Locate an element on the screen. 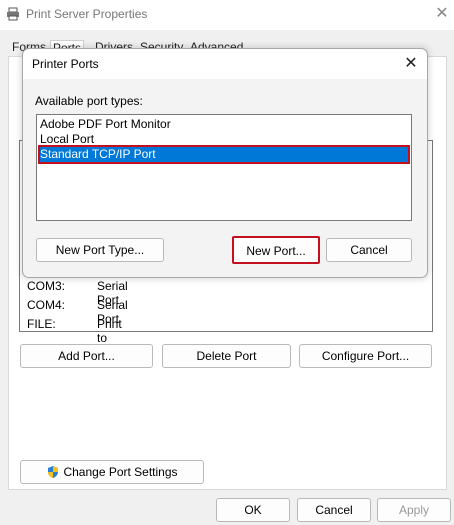  title-bar: Print Server Properties ✕ is located at coordinates (227, 15).